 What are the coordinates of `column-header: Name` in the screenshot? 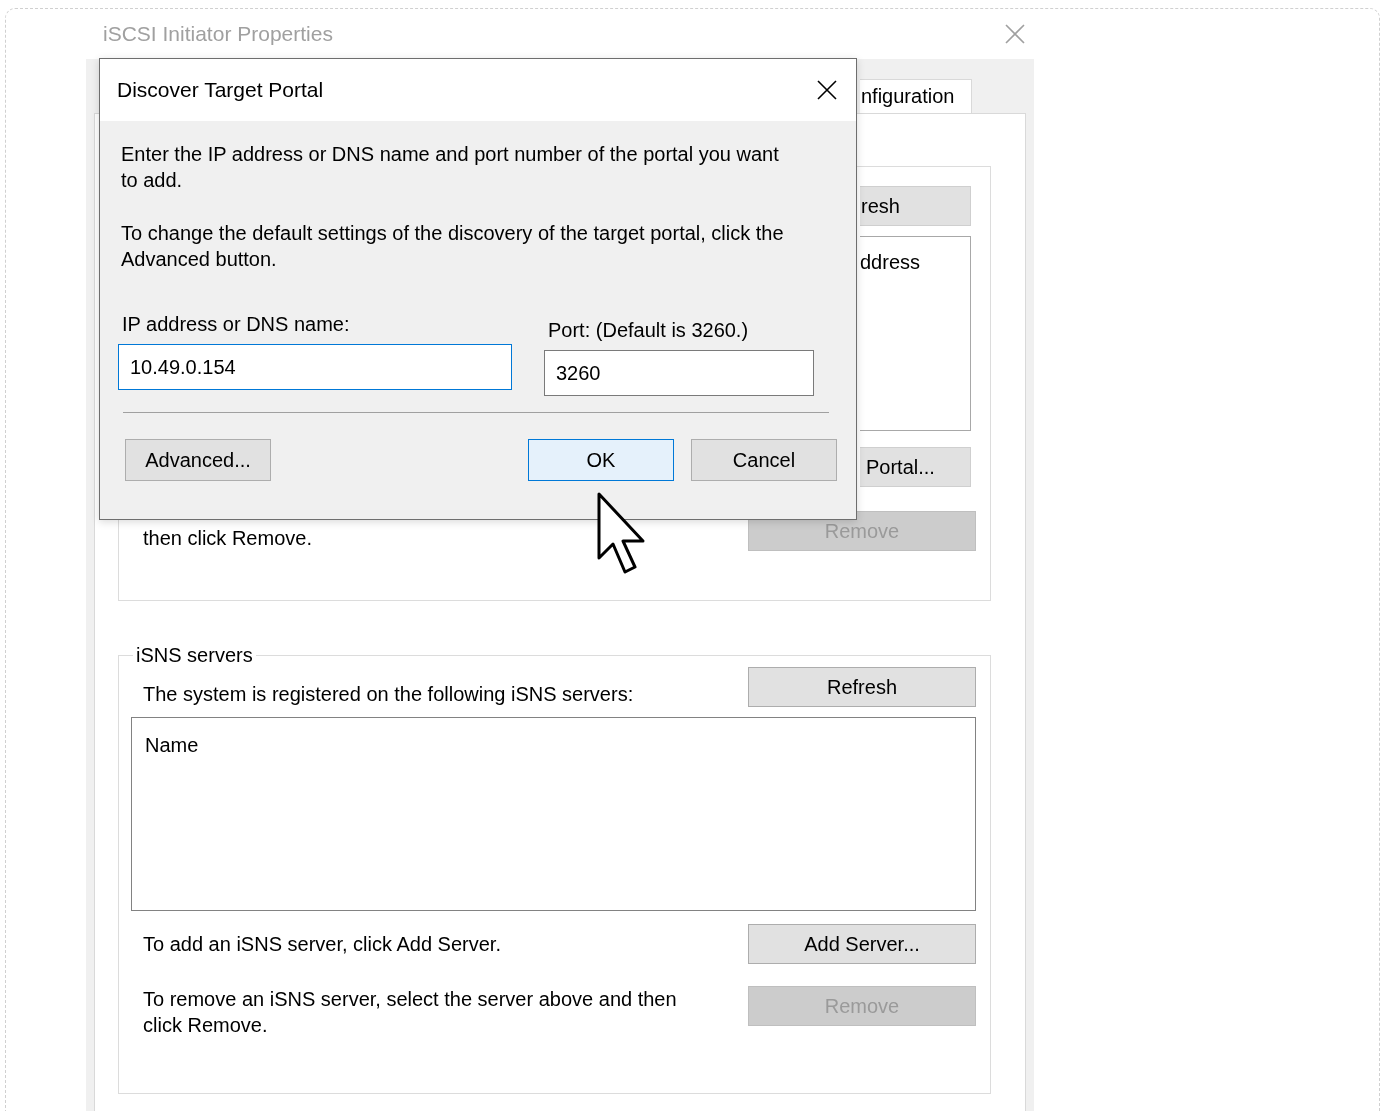 It's located at (172, 745).